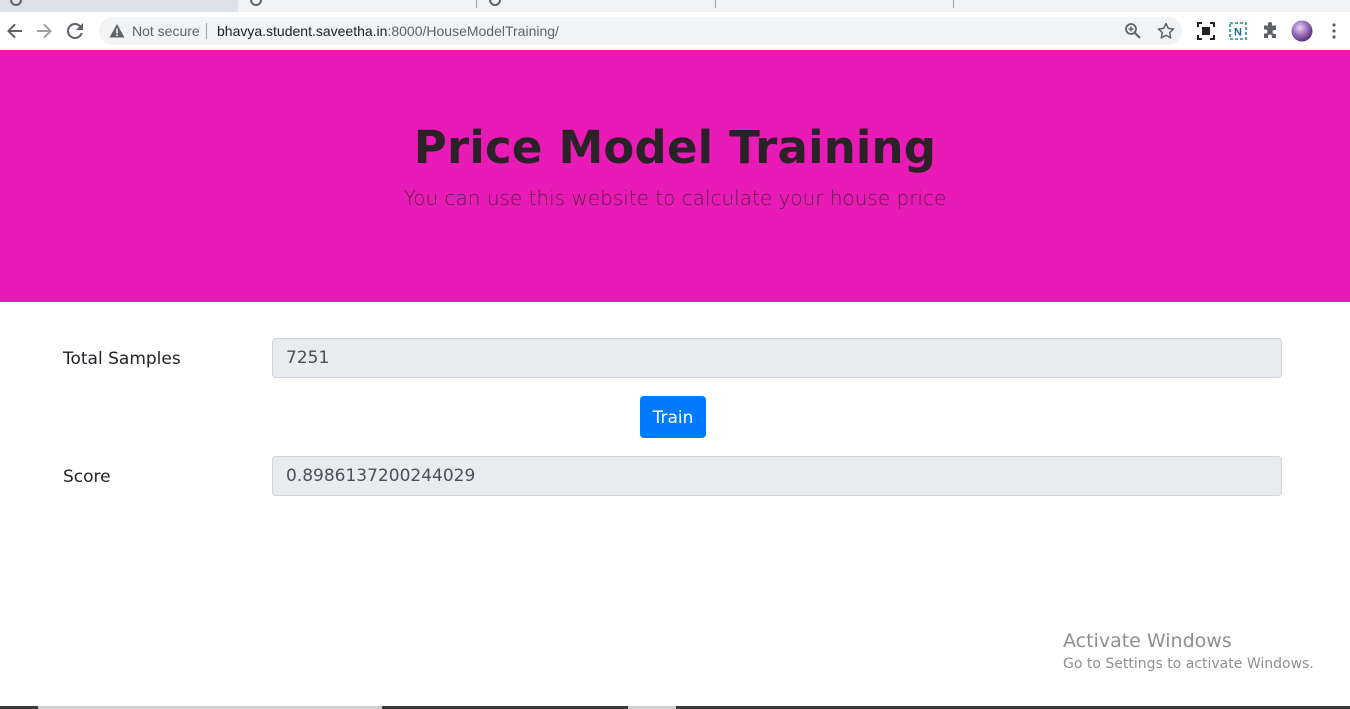 The image size is (1350, 709). What do you see at coordinates (673, 417) in the screenshot?
I see `train-button: Train` at bounding box center [673, 417].